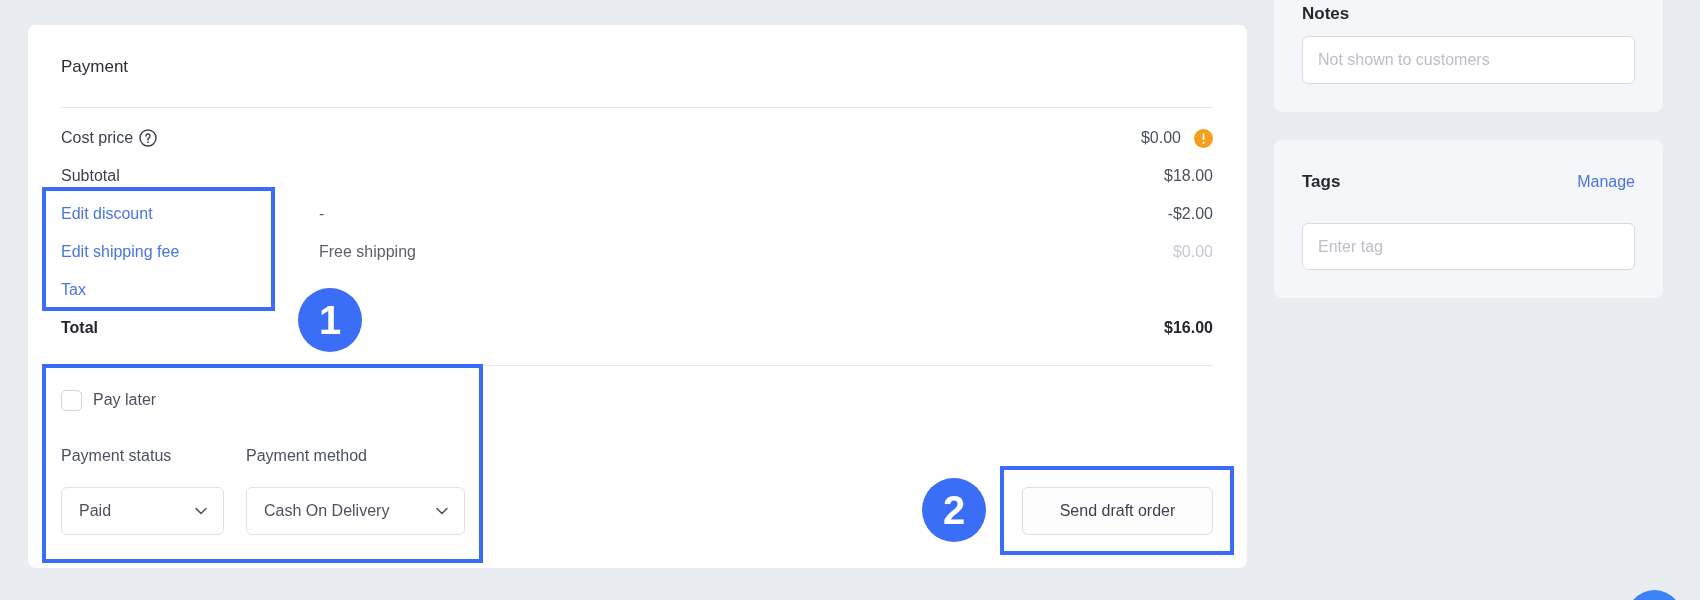 The height and width of the screenshot is (600, 1700). What do you see at coordinates (107, 214) in the screenshot?
I see `summary-link: Edit discount` at bounding box center [107, 214].